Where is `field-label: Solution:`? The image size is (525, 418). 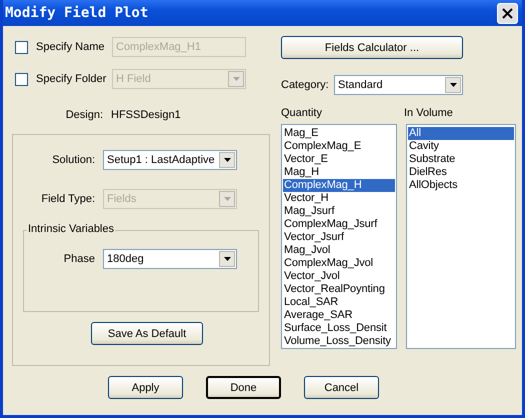
field-label: Solution: is located at coordinates (73, 160).